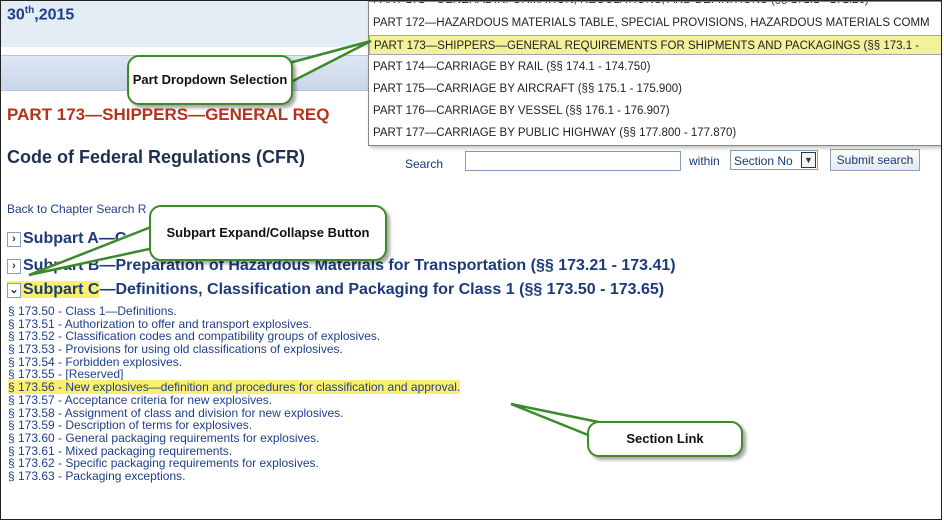 This screenshot has height=522, width=944. Describe the element at coordinates (329, 62) in the screenshot. I see `callout-pointer-part-dropdown` at that location.